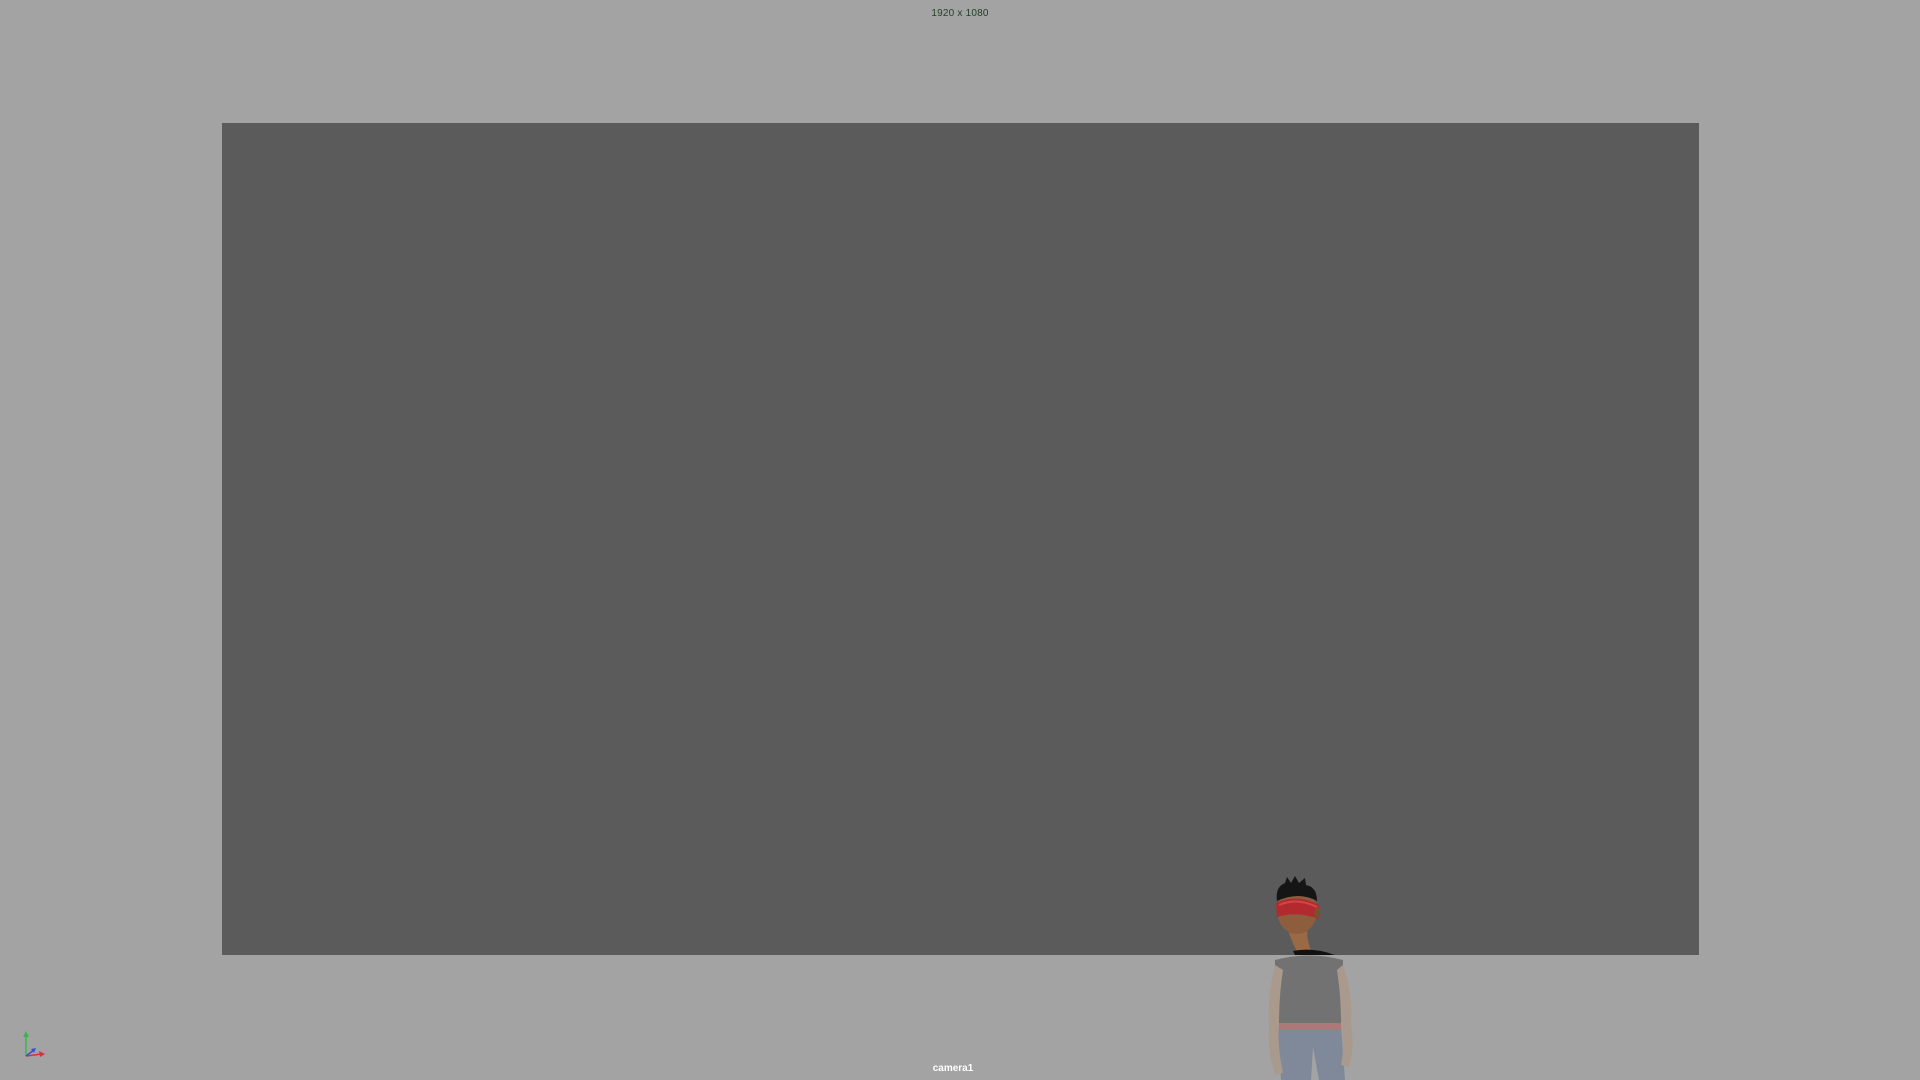  I want to click on resolution-label: 1920 x 1080, so click(960, 13).